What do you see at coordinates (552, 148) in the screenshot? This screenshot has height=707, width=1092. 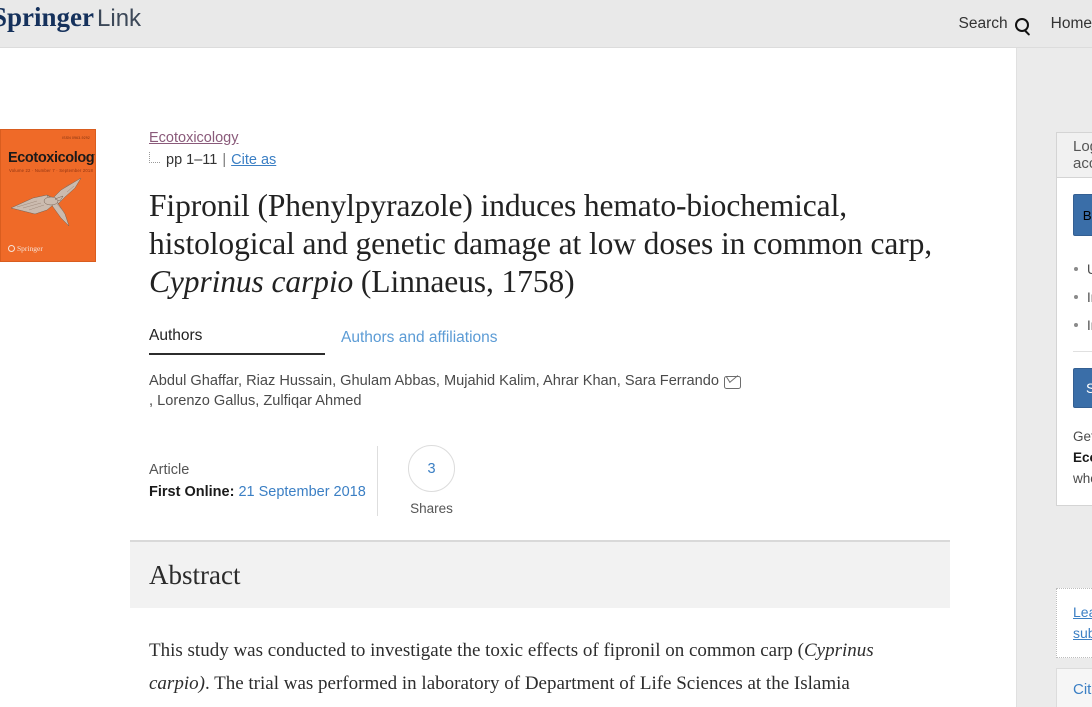 I see `breadcrumb: Ecotoxicology pp 1–11 | Cite as` at bounding box center [552, 148].